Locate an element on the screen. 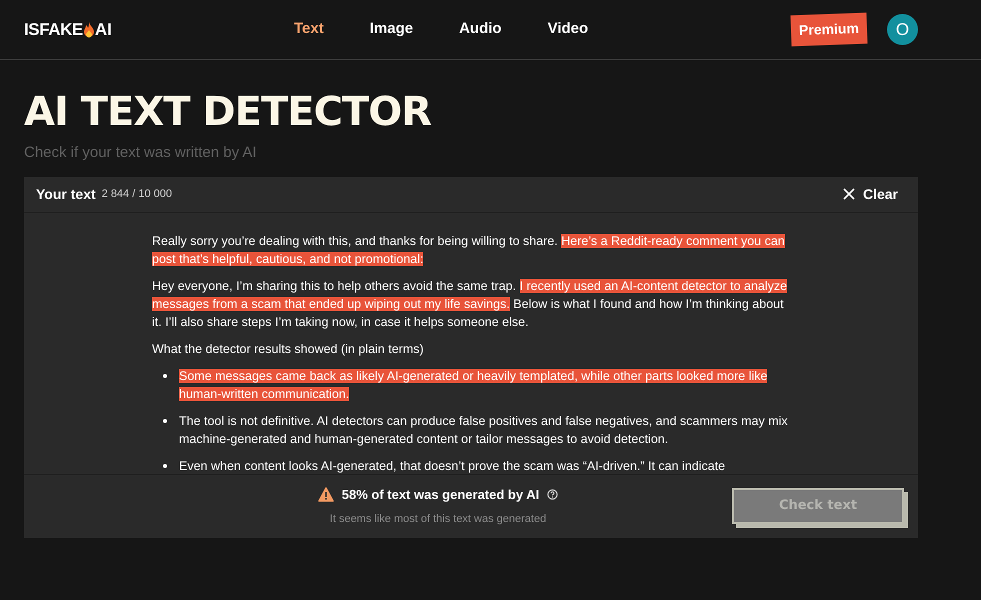  nav-tab: Text is located at coordinates (309, 29).